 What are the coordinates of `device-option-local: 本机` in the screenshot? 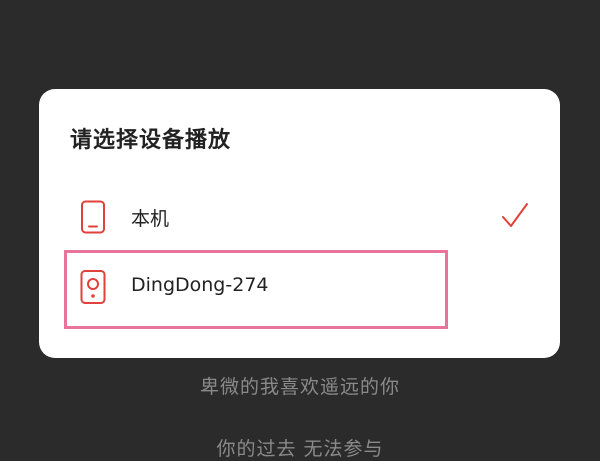 It's located at (299, 217).